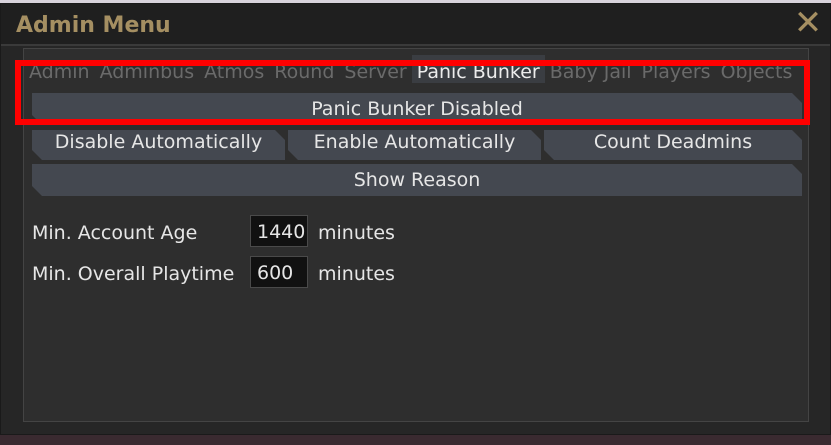  Describe the element at coordinates (414, 145) in the screenshot. I see `enable-automatically-button: Enable Automatically` at that location.